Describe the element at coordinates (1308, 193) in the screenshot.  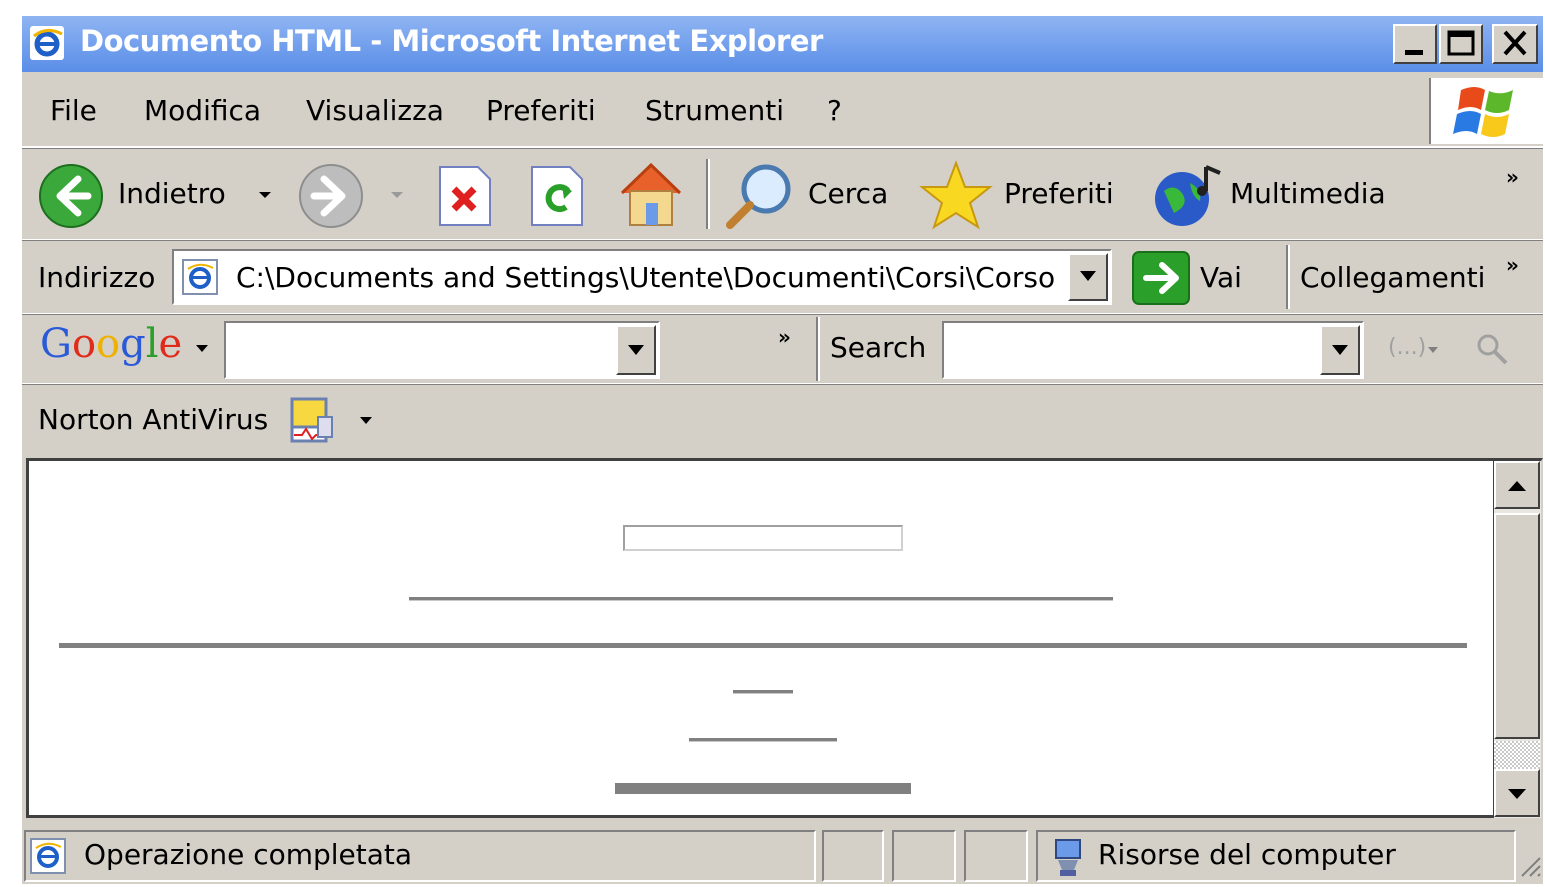
I see `media-label: Multimedia` at that location.